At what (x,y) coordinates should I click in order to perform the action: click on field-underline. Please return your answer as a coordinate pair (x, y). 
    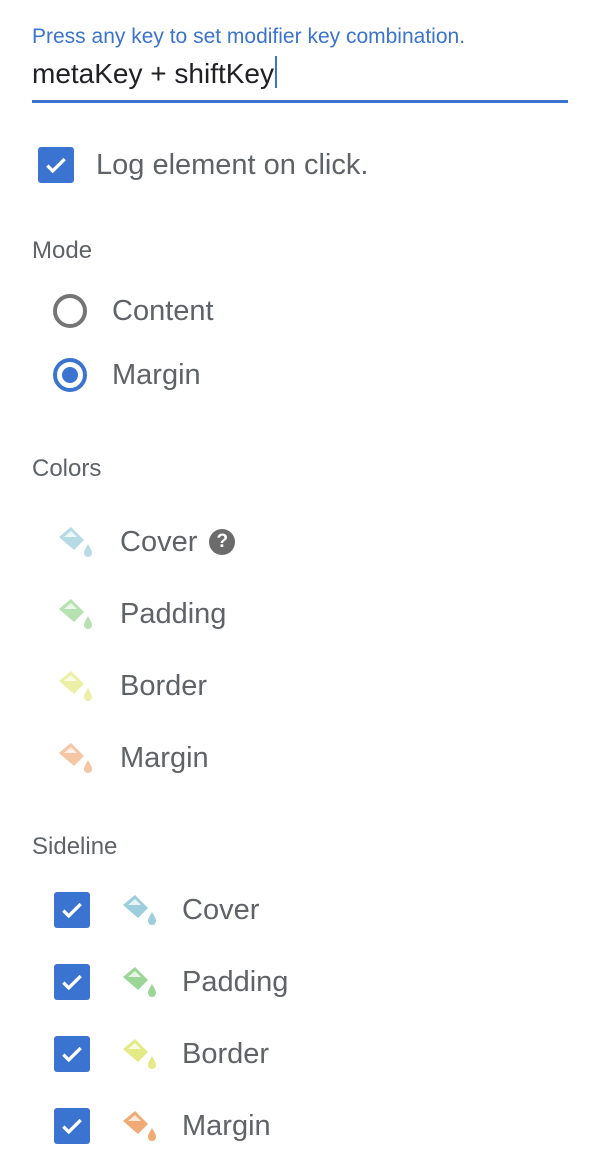
    Looking at the image, I should click on (300, 101).